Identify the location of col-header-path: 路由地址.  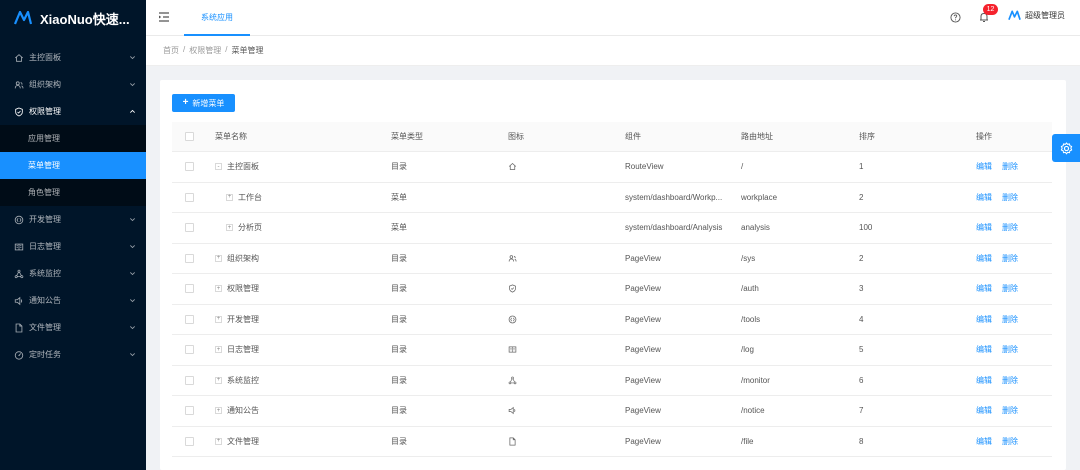
(791, 136).